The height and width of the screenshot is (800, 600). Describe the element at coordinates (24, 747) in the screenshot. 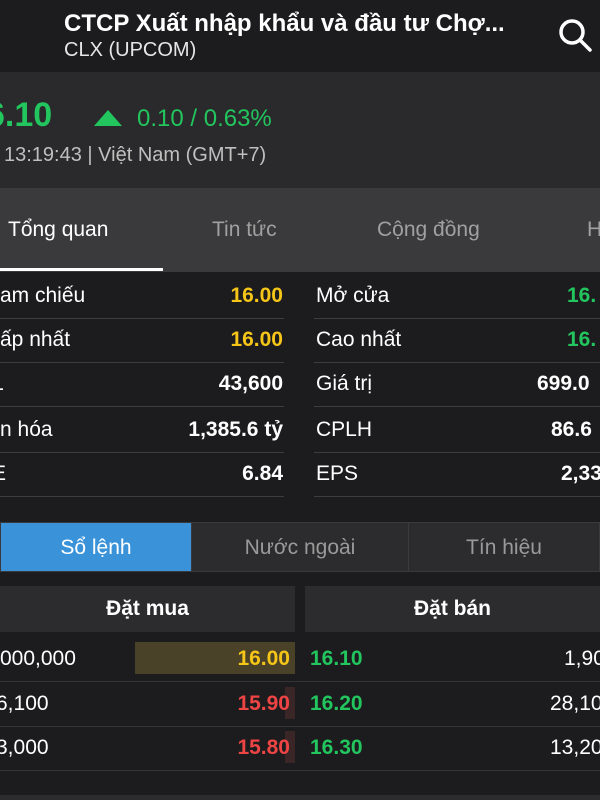

I see `bid-quantity: 3,000` at that location.